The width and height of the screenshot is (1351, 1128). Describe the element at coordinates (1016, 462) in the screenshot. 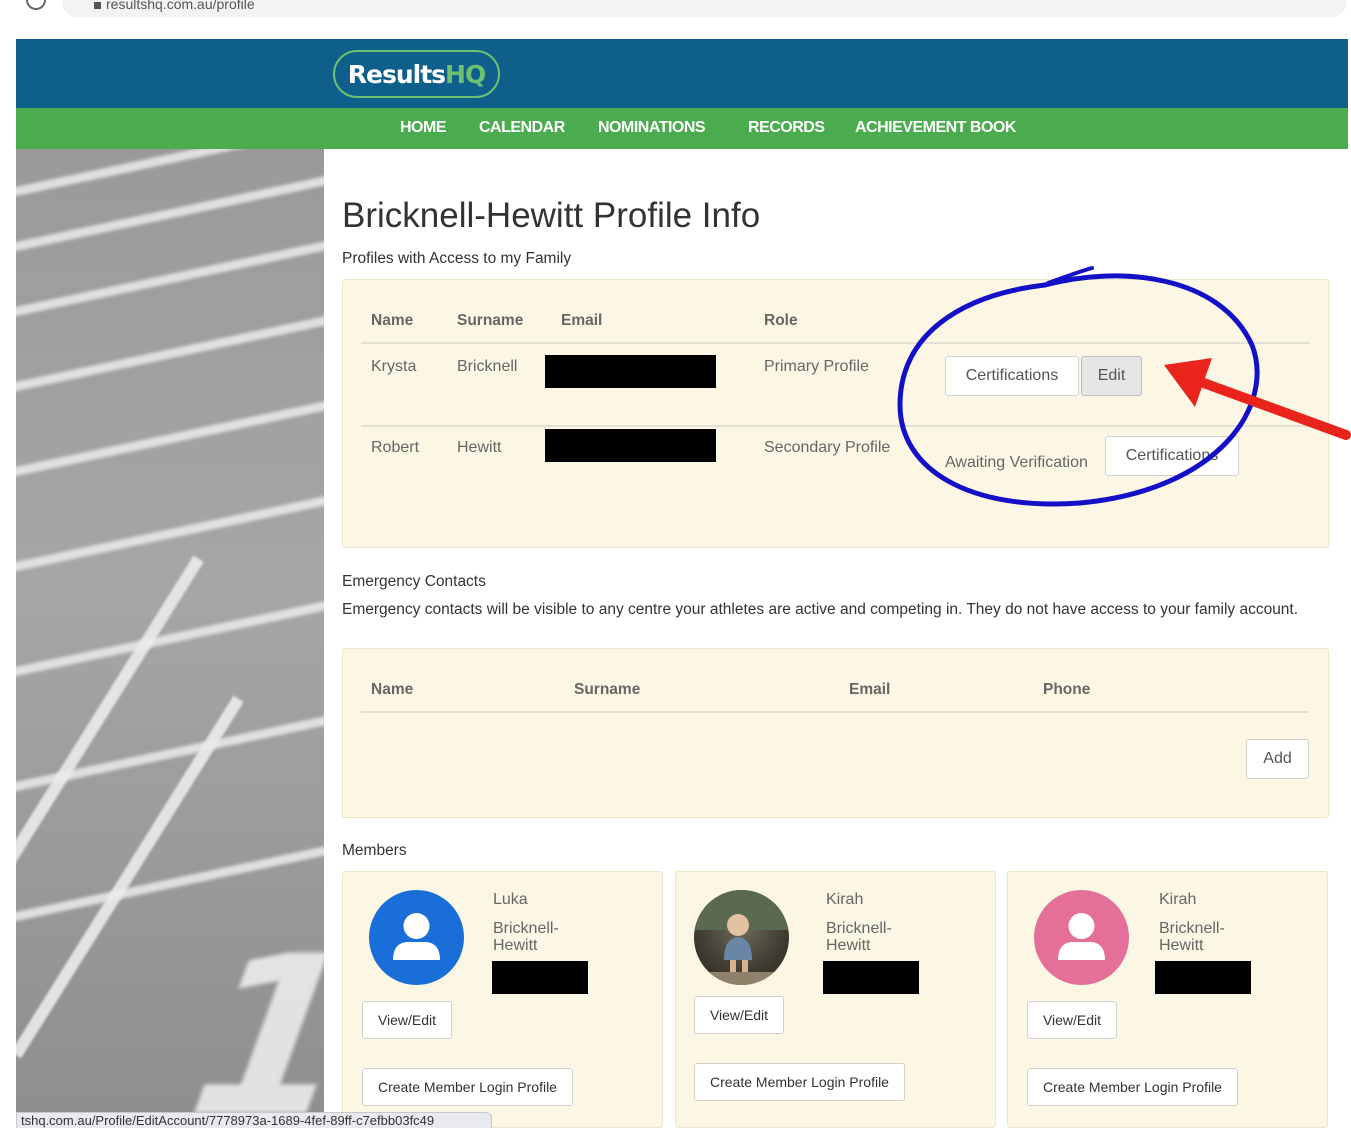

I see `verification-status: Awaiting Verification` at that location.